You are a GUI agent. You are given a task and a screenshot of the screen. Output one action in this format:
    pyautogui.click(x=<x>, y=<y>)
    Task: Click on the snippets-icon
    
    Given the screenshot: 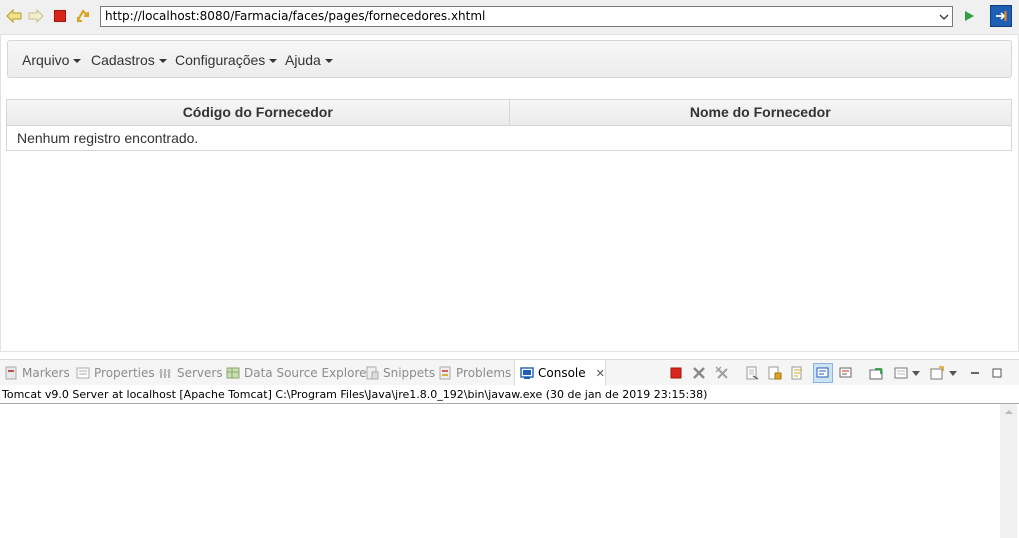 What is the action you would take?
    pyautogui.click(x=372, y=373)
    